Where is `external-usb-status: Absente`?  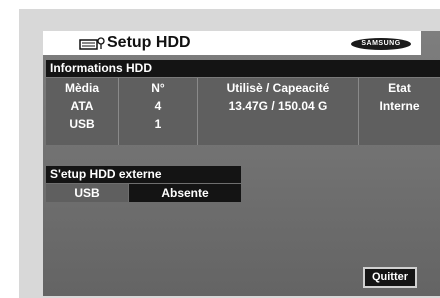 external-usb-status: Absente is located at coordinates (185, 193).